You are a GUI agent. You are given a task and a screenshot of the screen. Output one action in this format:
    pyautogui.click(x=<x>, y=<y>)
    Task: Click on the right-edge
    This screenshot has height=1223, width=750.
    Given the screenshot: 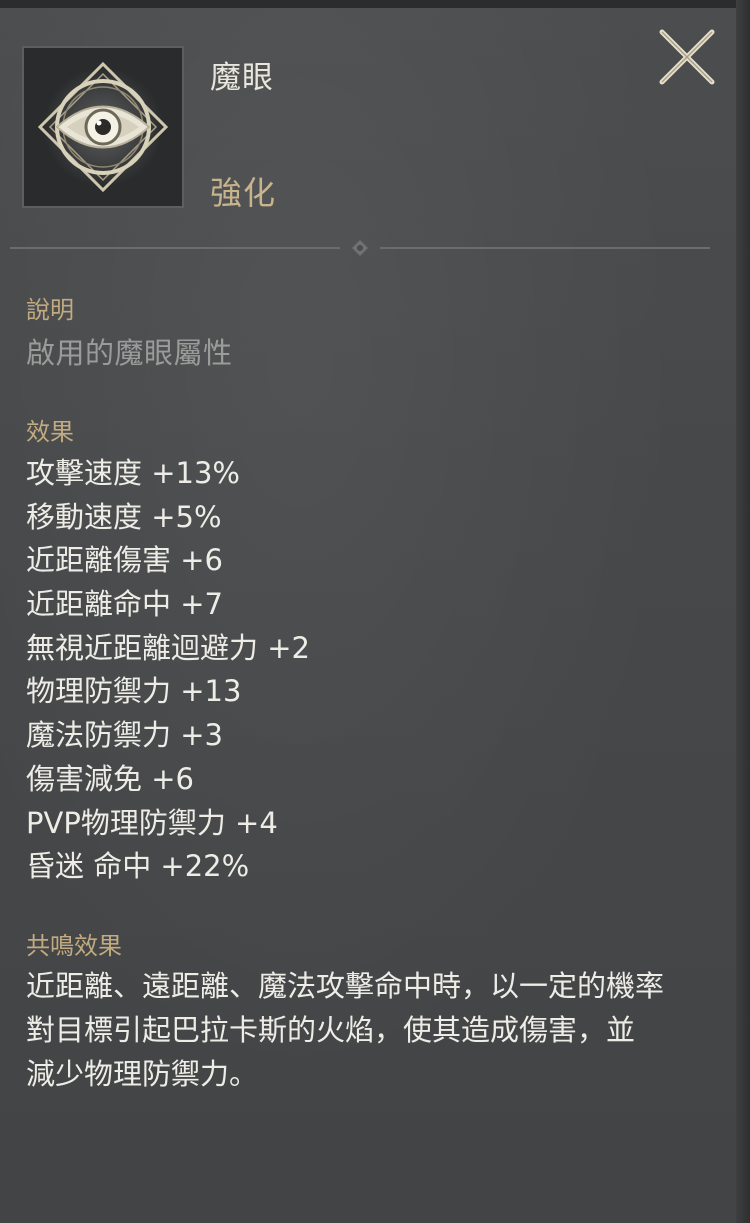 What is the action you would take?
    pyautogui.click(x=743, y=611)
    